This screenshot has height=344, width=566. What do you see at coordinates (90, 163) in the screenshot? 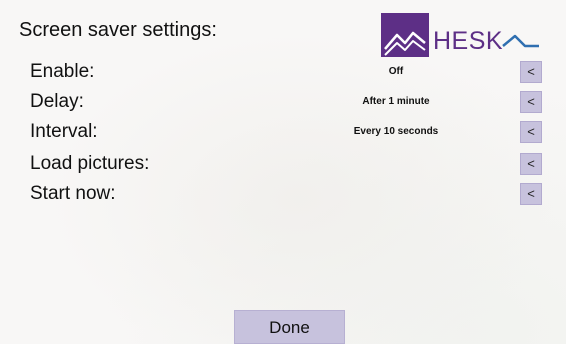
I see `setting-label-load-pictures: Load pictures:` at bounding box center [90, 163].